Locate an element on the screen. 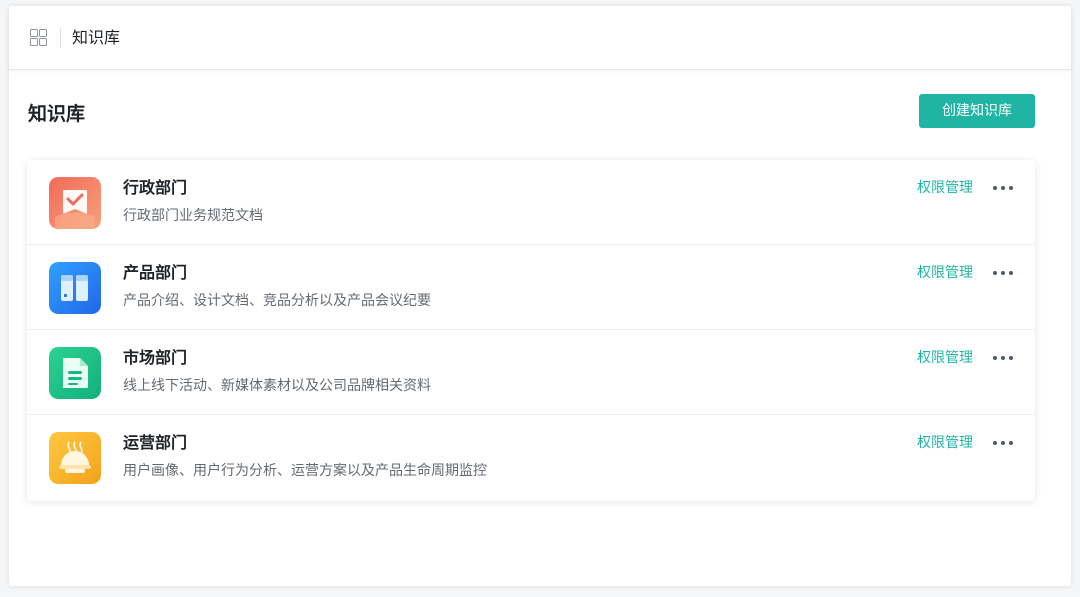  knowledge-base-name: 产品部门 is located at coordinates (155, 273).